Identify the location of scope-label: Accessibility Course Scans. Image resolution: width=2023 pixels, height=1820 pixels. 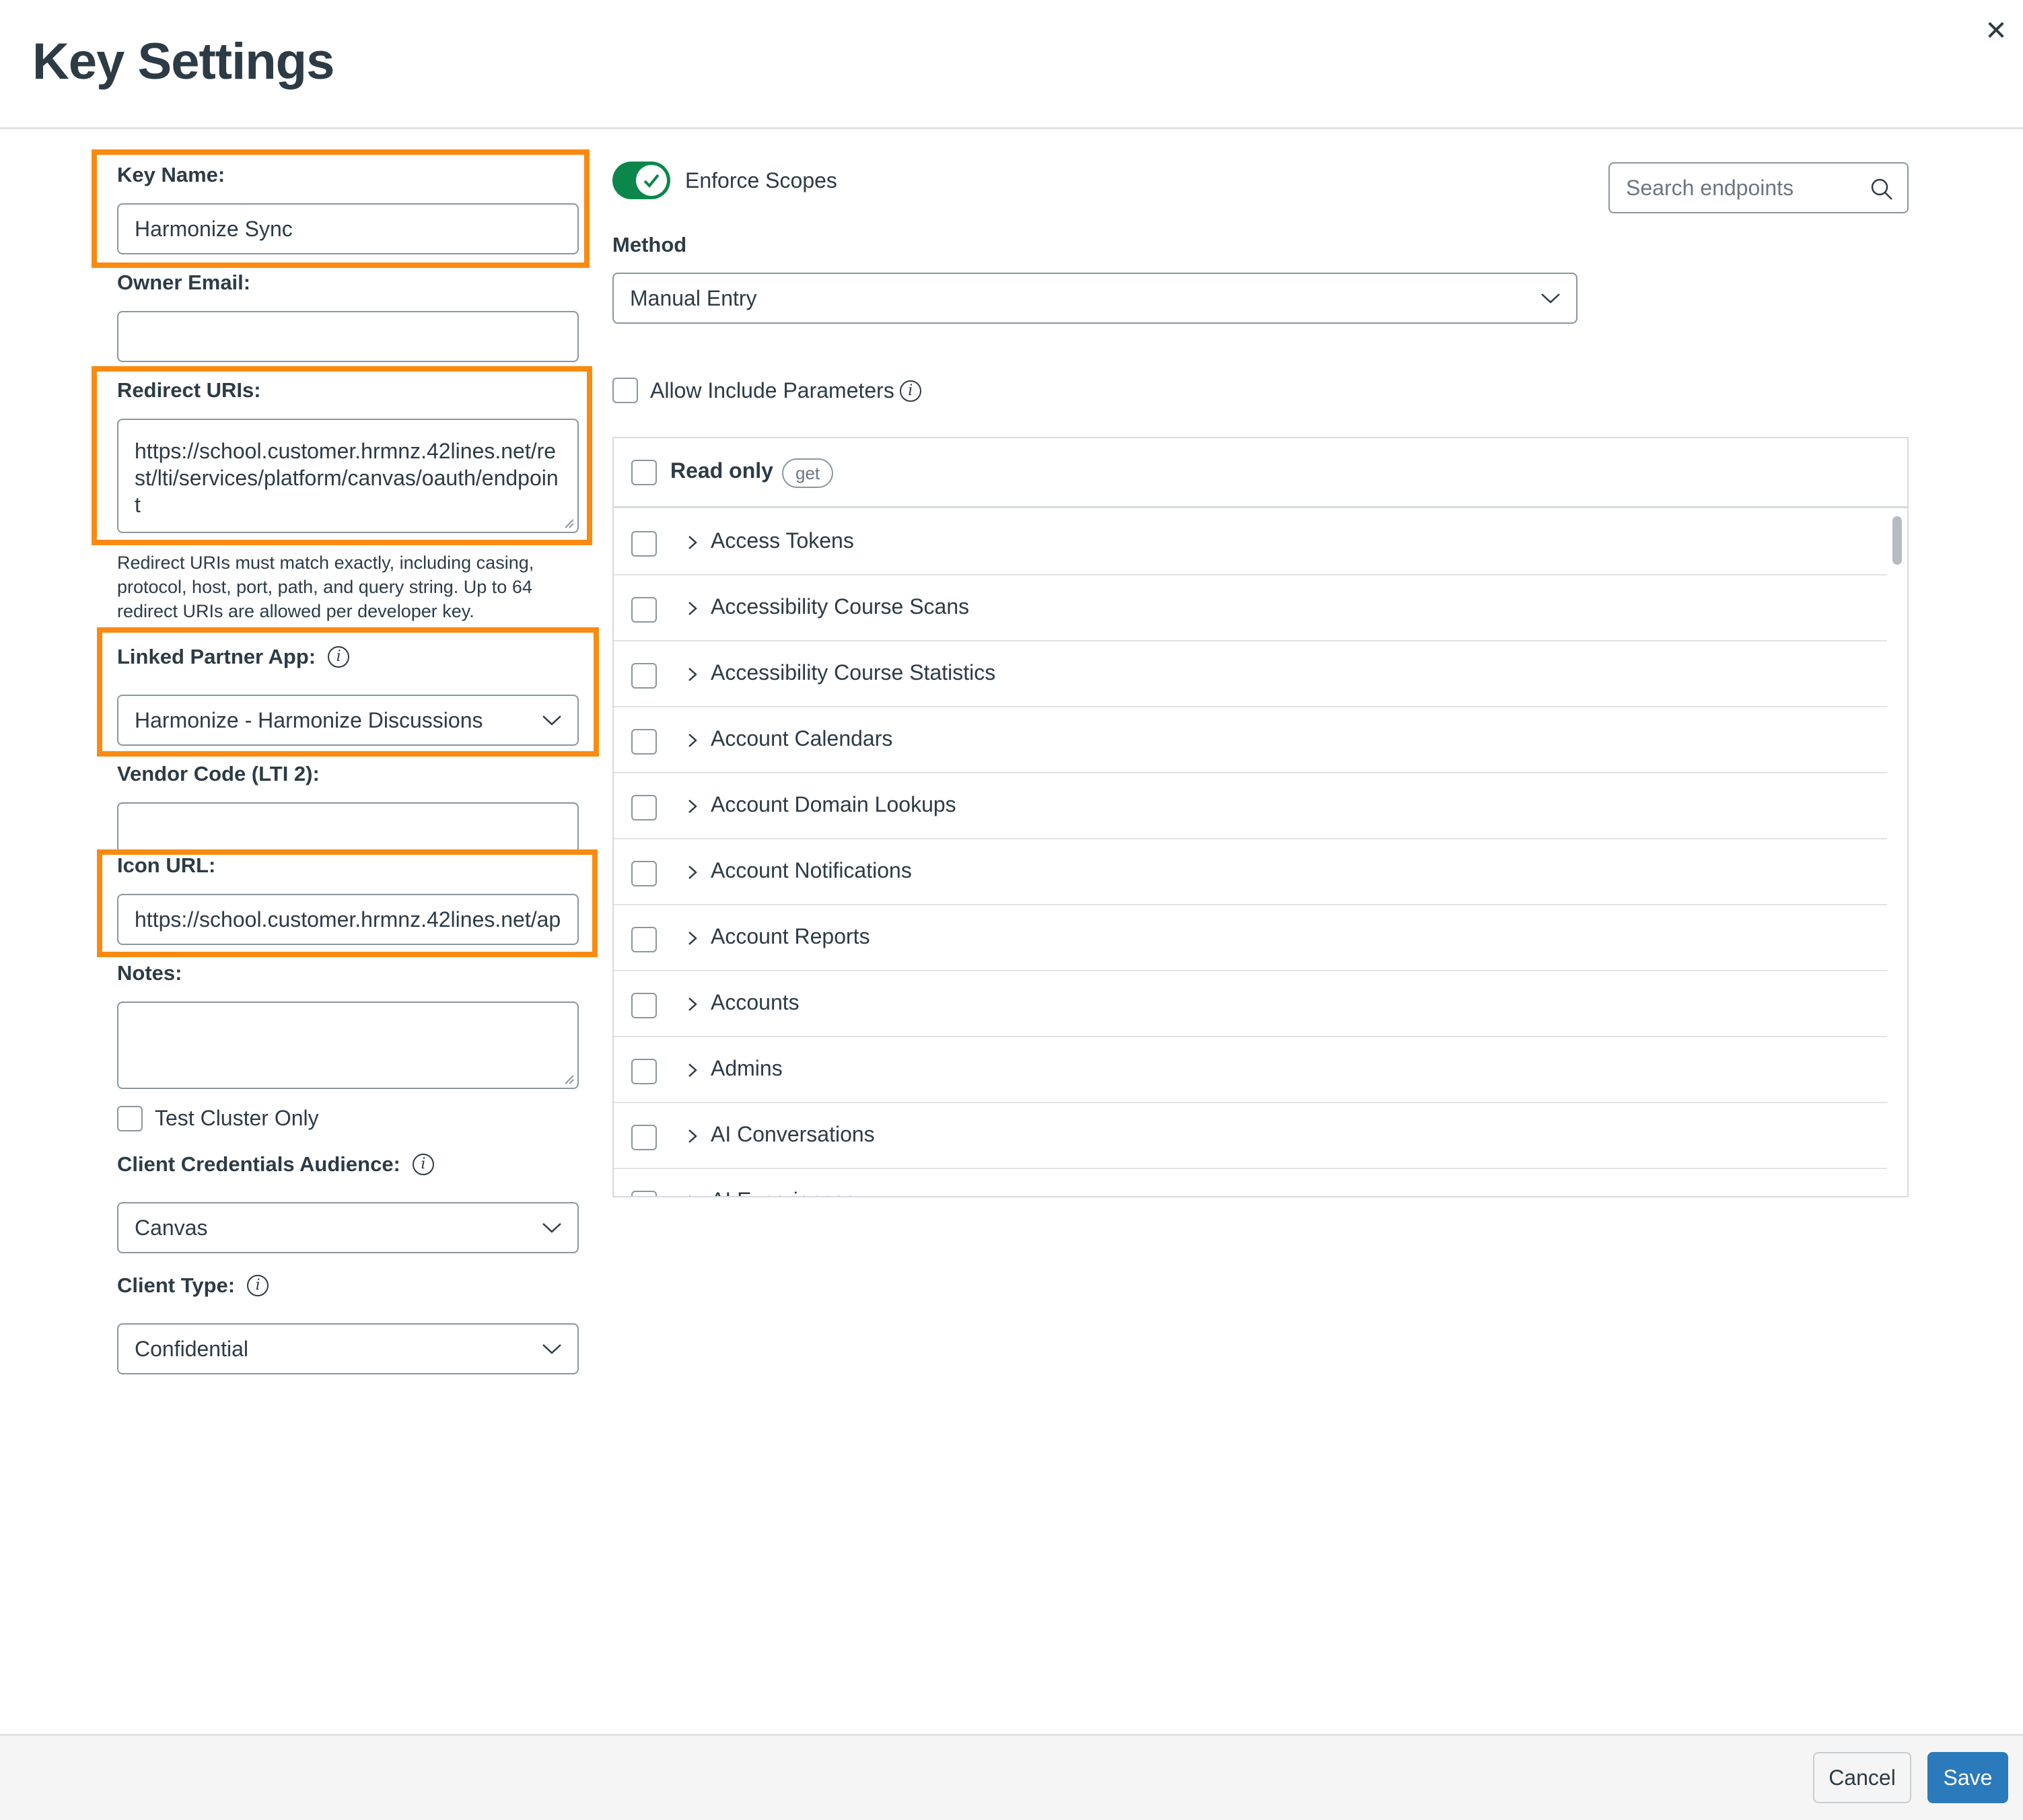
(841, 606).